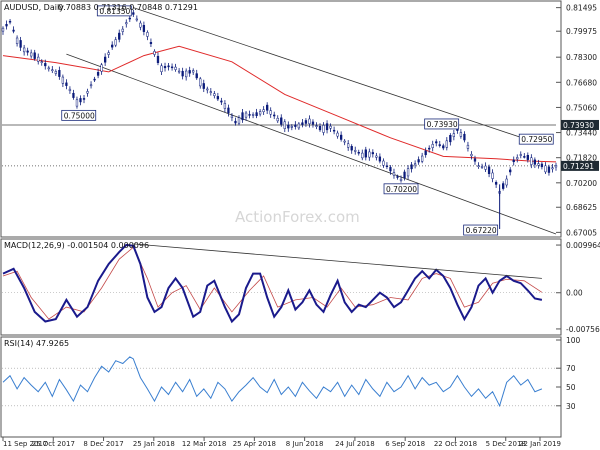  What do you see at coordinates (254, 444) in the screenshot?
I see `x-tick-label: 25 Apr 2018` at bounding box center [254, 444].